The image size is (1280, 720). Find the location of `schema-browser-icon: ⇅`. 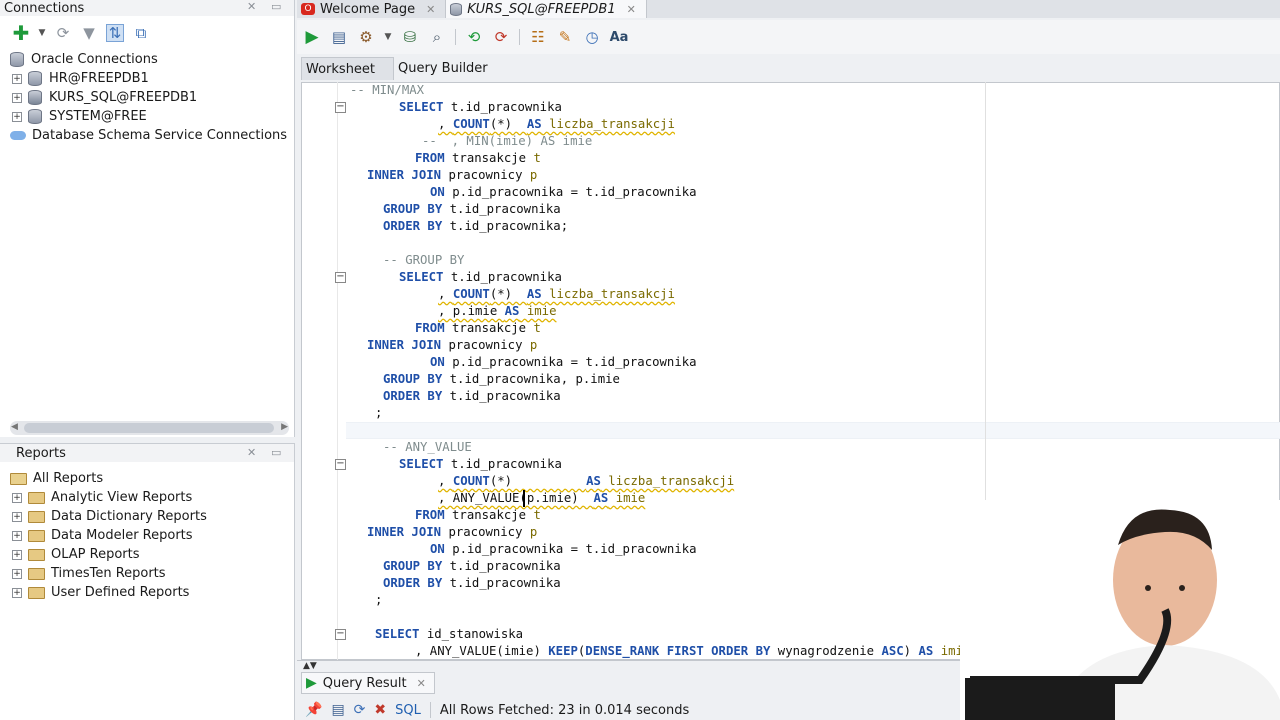

schema-browser-icon: ⇅ is located at coordinates (115, 33).